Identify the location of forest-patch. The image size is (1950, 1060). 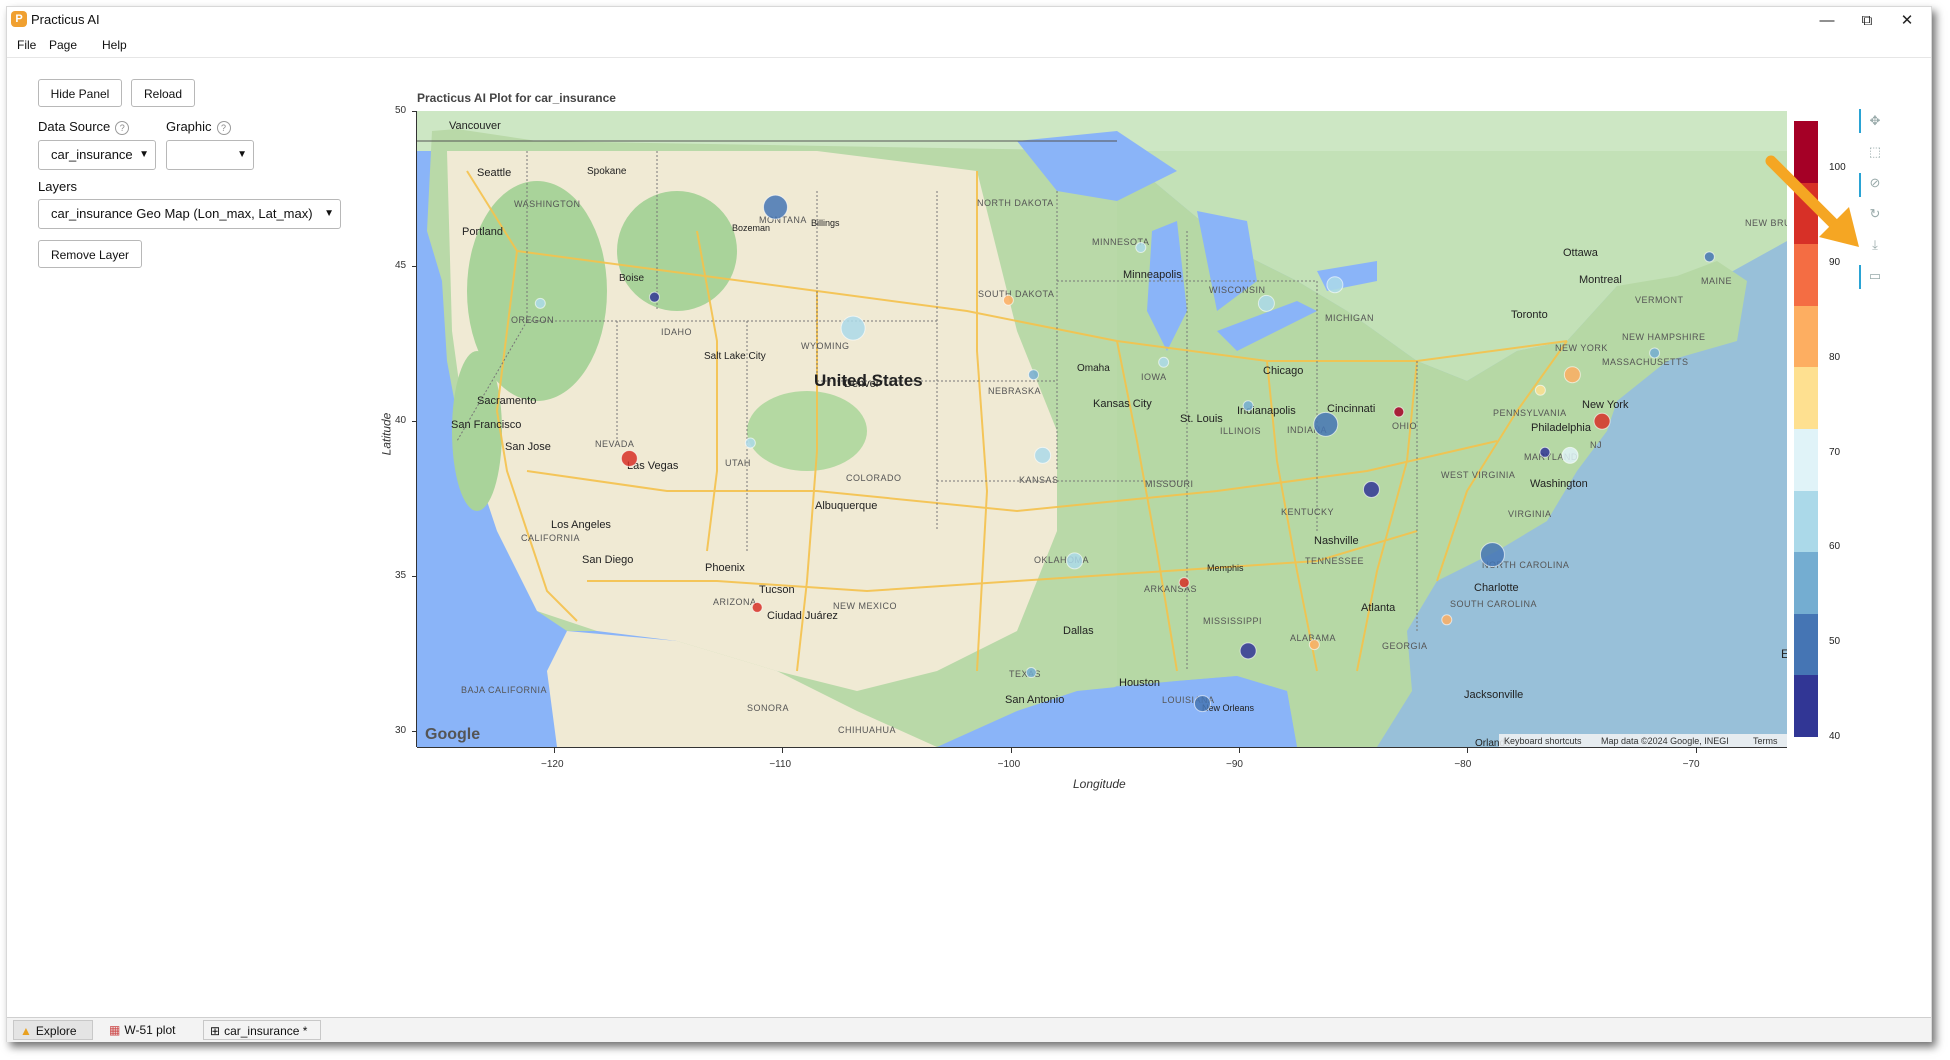
(477, 431).